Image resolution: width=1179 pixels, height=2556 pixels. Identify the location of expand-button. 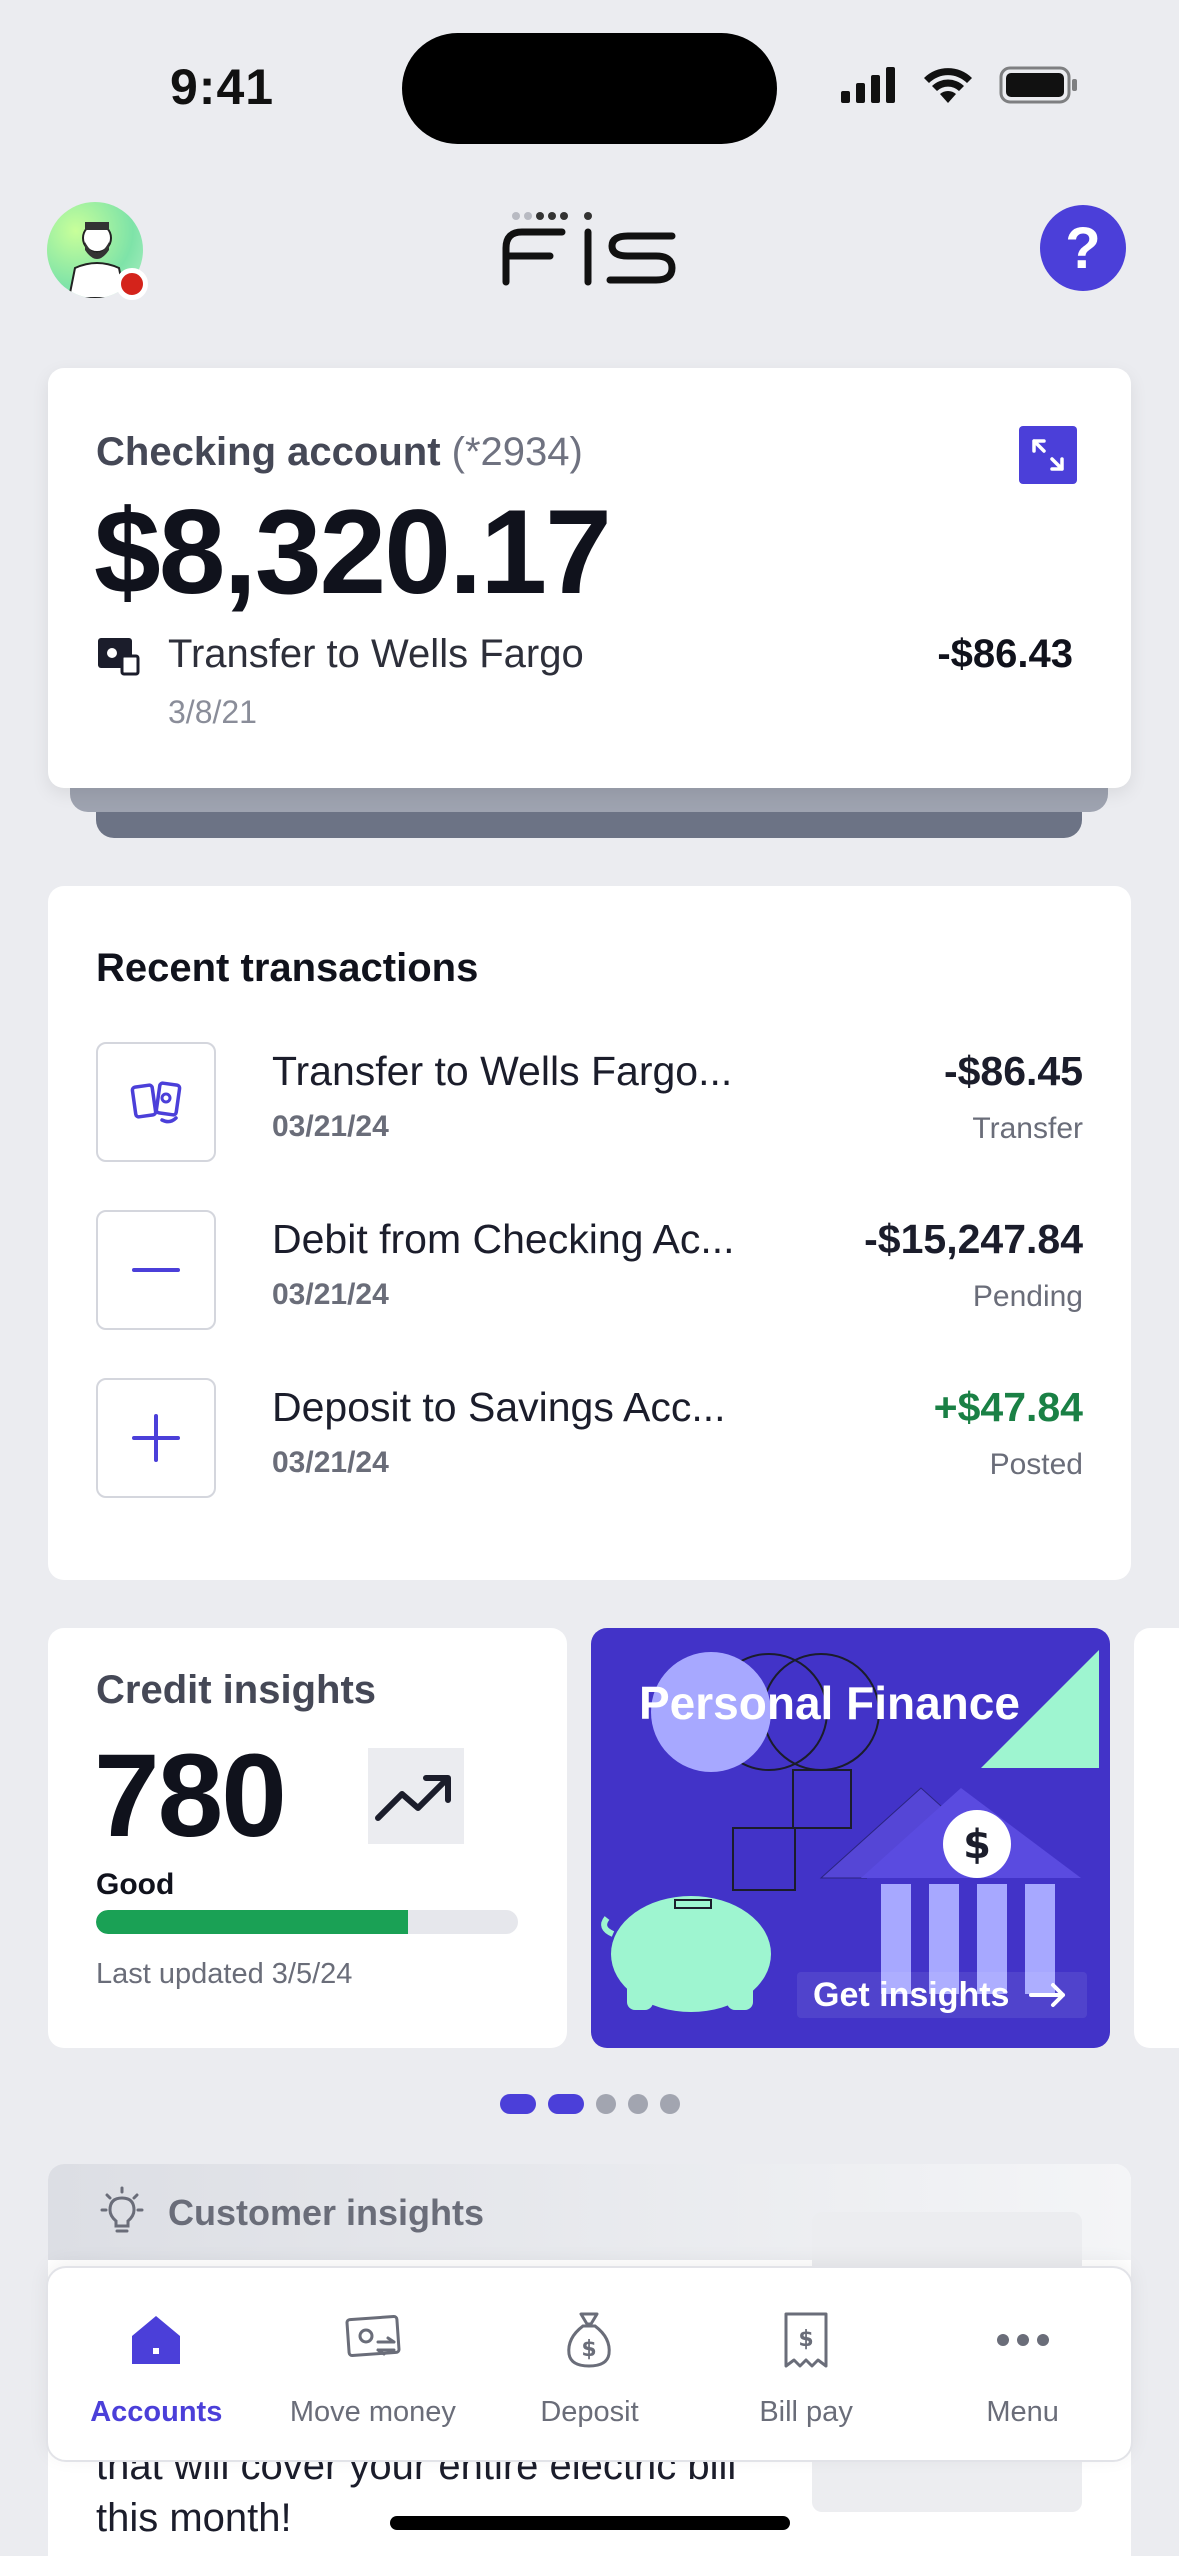
(1048, 455).